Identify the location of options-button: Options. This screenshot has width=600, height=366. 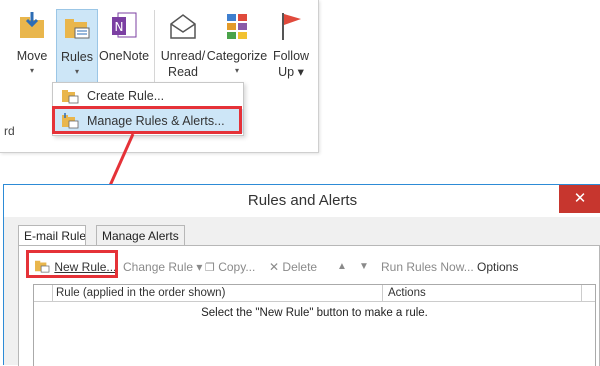
(497, 267).